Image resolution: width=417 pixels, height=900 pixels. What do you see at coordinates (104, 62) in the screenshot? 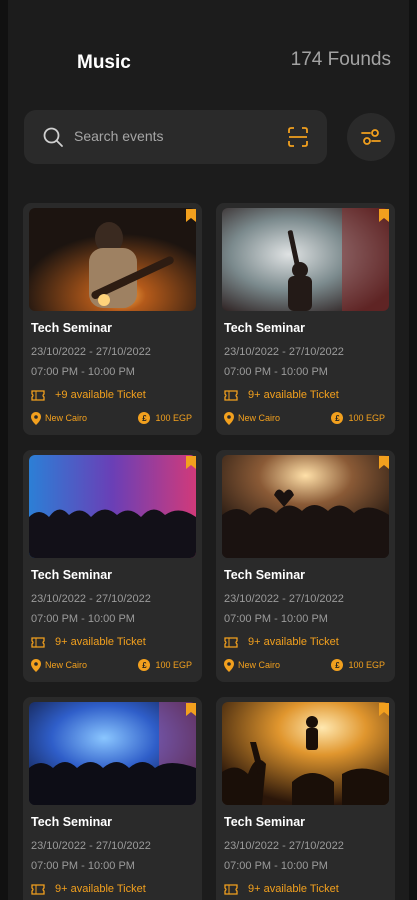
I see `page-title: Music` at bounding box center [104, 62].